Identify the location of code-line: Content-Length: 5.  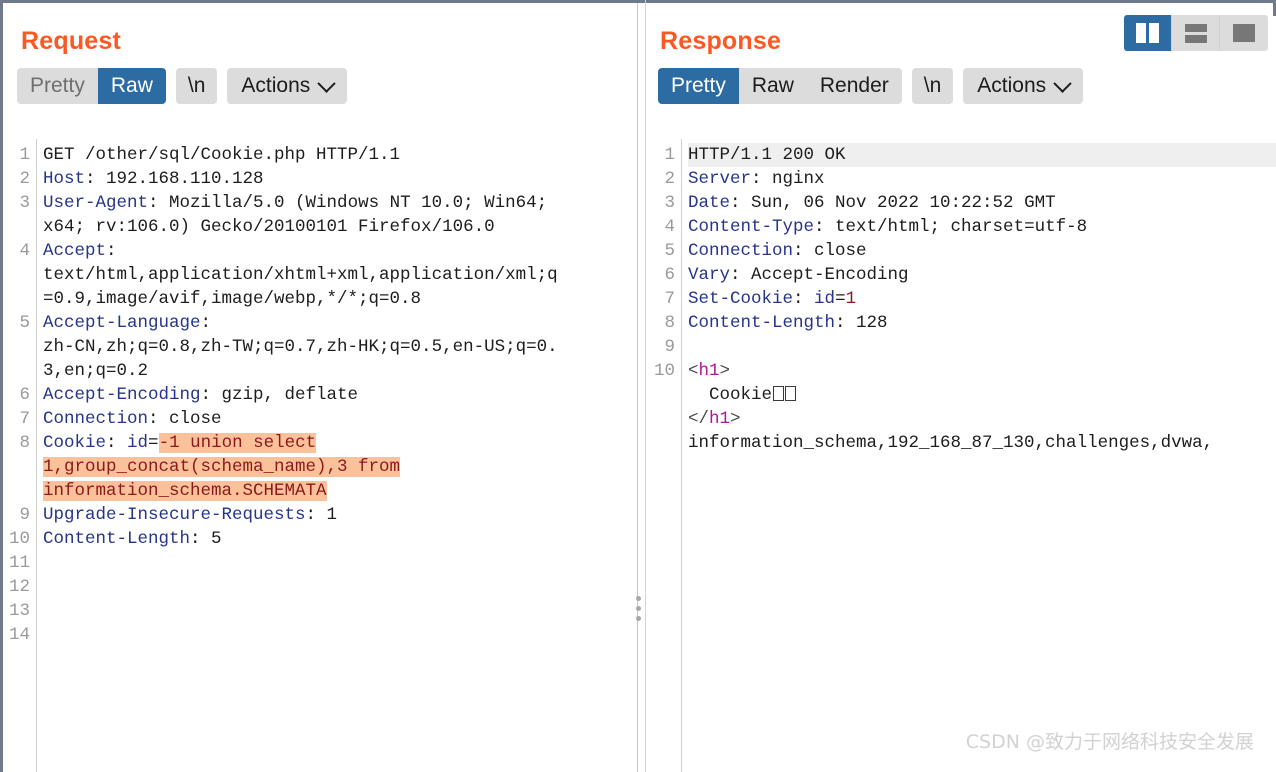
(340, 539).